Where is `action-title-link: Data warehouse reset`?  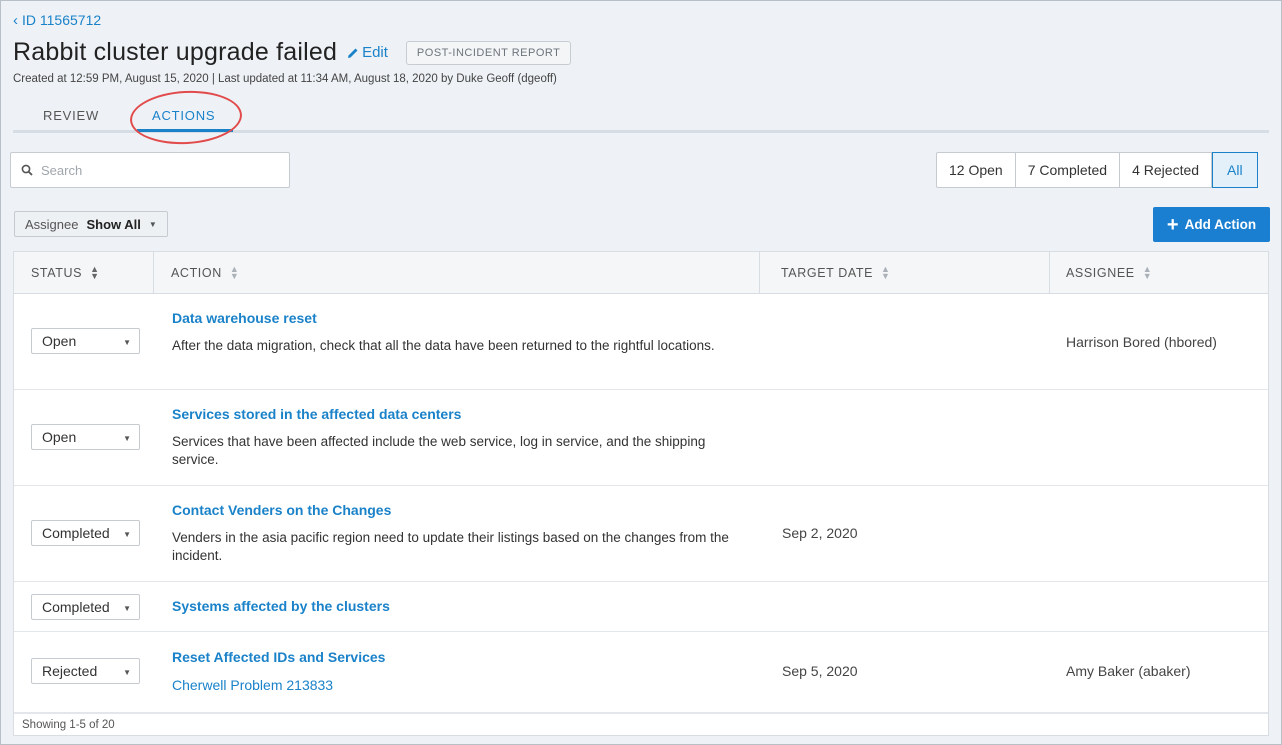 action-title-link: Data warehouse reset is located at coordinates (244, 318).